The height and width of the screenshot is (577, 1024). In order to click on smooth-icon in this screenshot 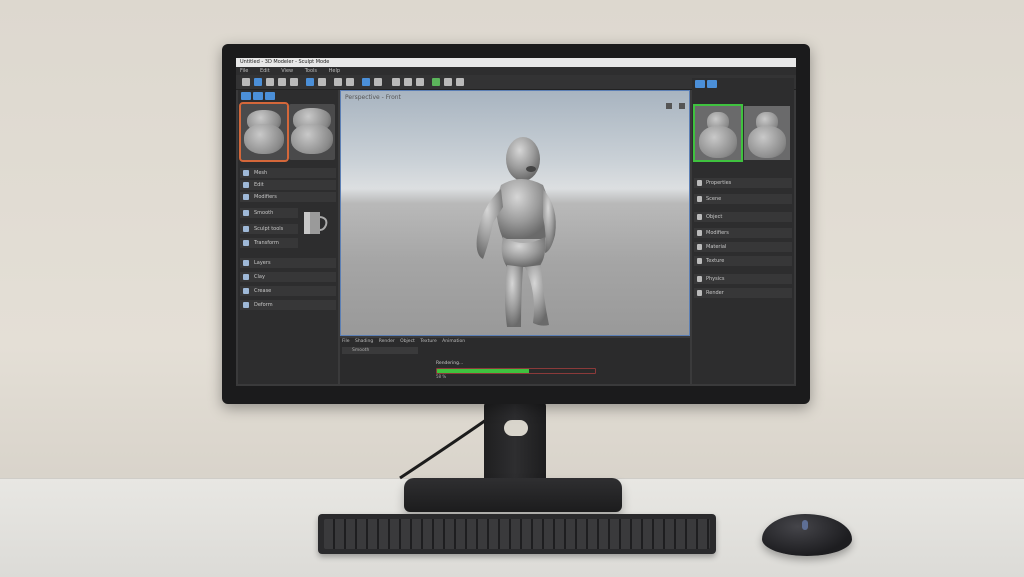, I will do `click(246, 213)`.